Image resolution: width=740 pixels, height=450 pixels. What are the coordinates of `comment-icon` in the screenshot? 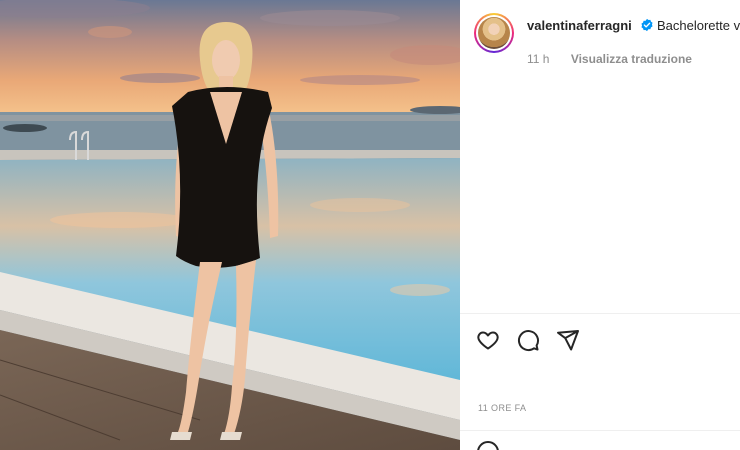 It's located at (528, 341).